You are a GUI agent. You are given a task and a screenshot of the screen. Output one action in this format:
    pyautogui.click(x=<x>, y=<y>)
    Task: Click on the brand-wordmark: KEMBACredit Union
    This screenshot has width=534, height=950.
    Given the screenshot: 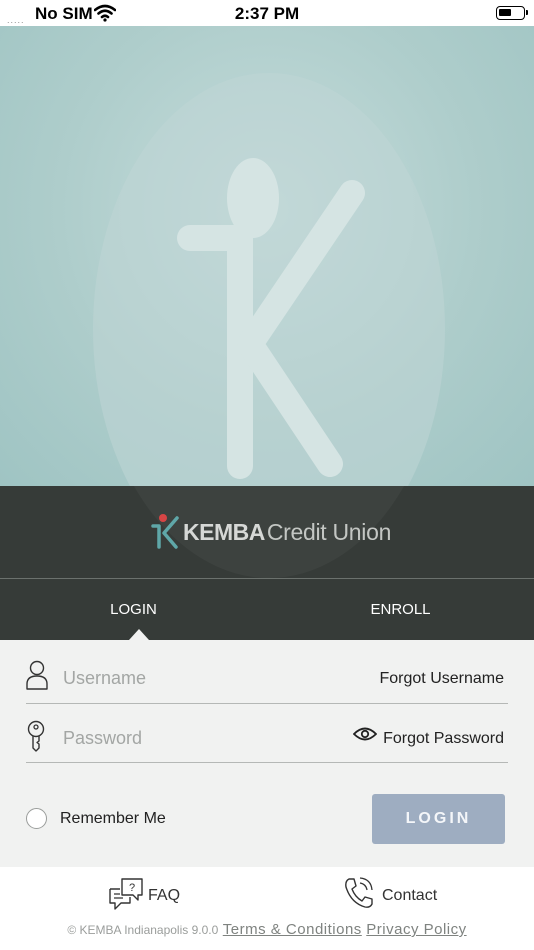 What is the action you would take?
    pyautogui.click(x=287, y=532)
    